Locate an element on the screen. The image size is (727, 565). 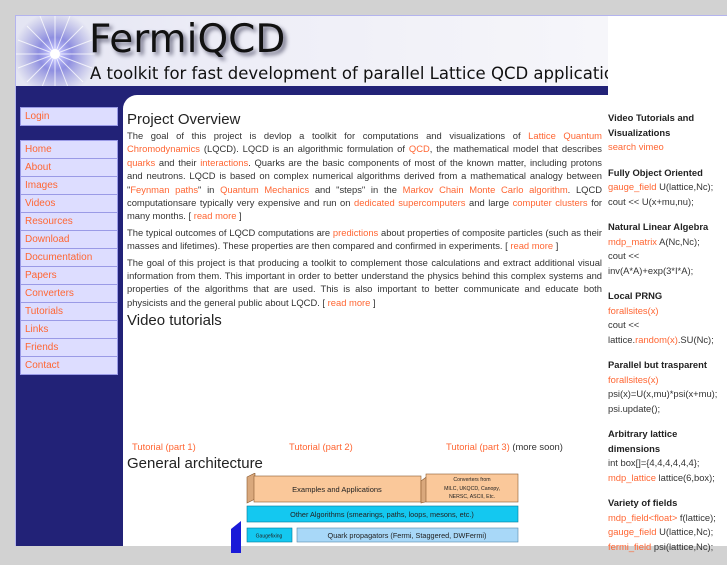
code-line: search vimeo is located at coordinates (667, 147).